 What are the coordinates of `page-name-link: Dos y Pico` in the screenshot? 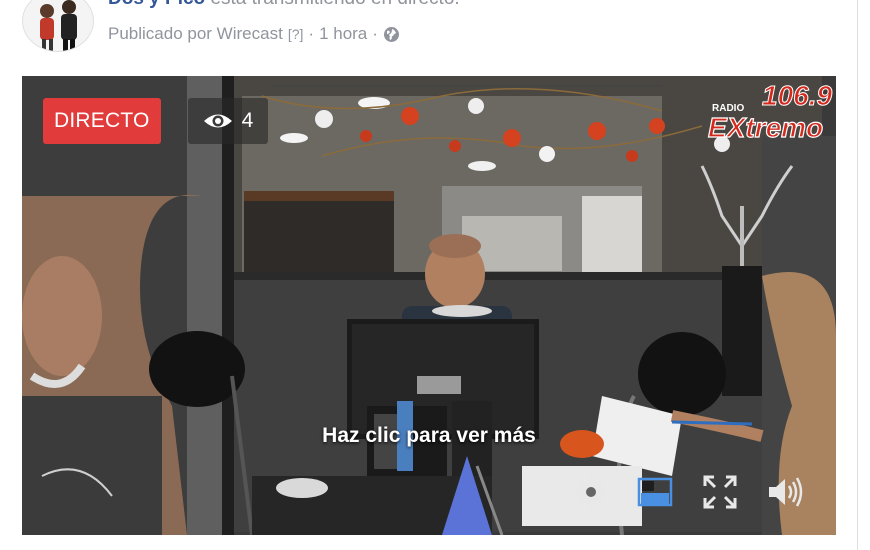 It's located at (156, 4).